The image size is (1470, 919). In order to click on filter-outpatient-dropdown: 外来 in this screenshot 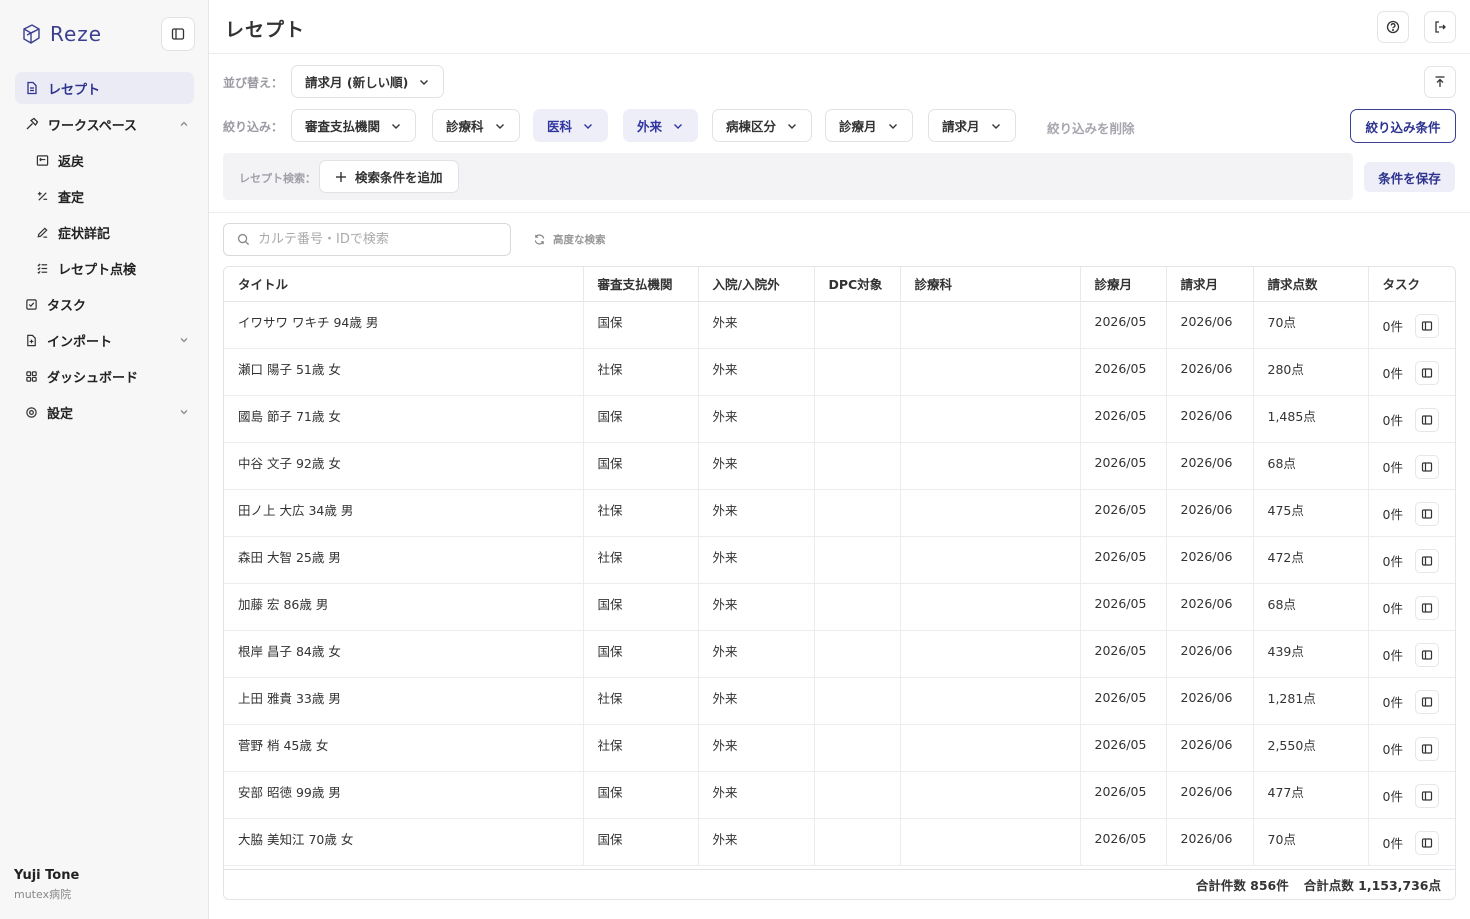, I will do `click(661, 125)`.